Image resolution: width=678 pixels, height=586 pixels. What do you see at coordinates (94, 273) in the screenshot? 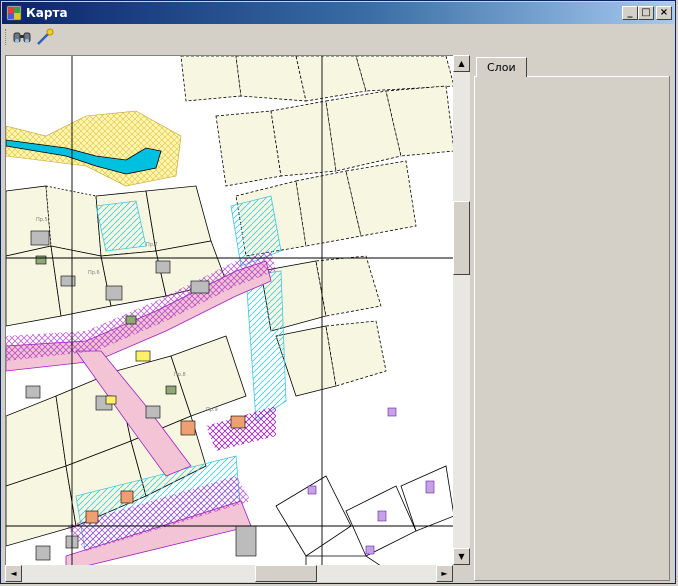
I see `parcel-label: Пр.6` at bounding box center [94, 273].